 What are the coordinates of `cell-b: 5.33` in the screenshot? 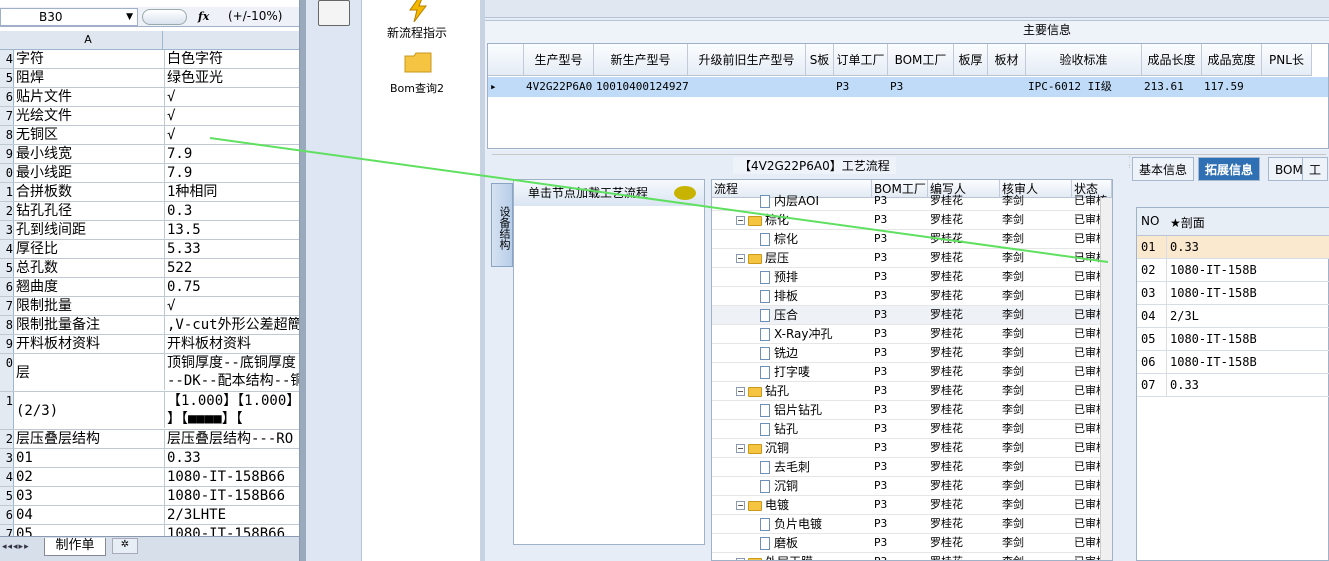 It's located at (231, 249).